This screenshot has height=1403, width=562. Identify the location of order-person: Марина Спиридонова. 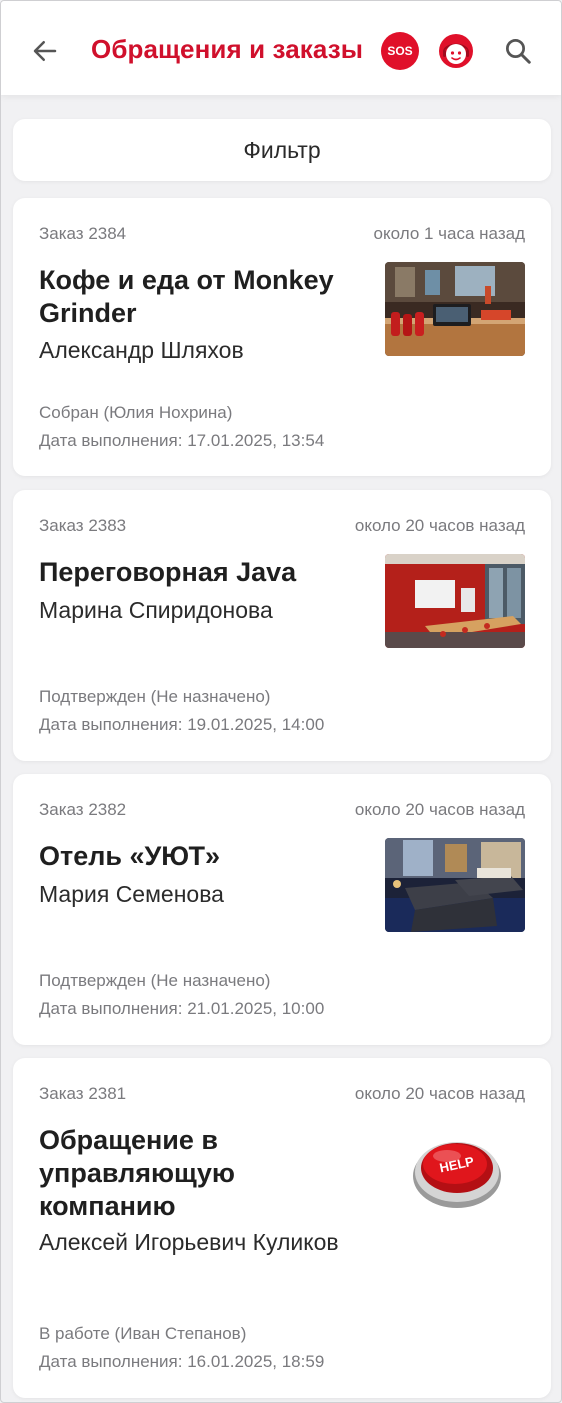
(156, 610).